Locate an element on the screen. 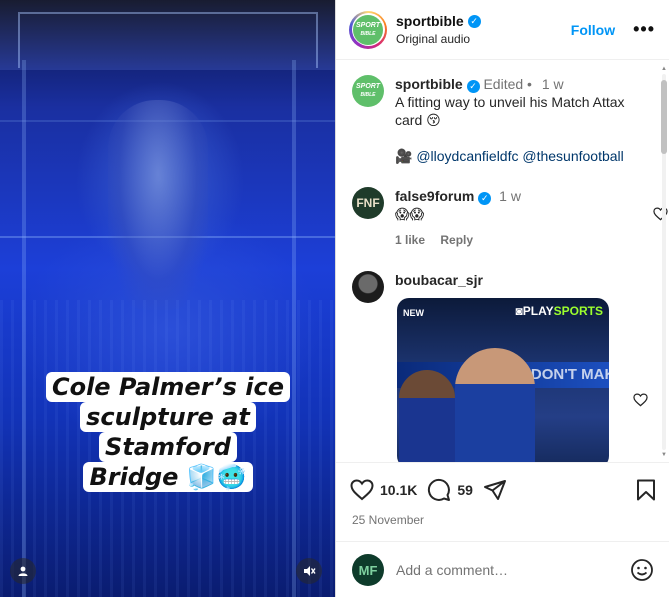  comments-scrollbar: ▲ ▼ is located at coordinates (664, 262).